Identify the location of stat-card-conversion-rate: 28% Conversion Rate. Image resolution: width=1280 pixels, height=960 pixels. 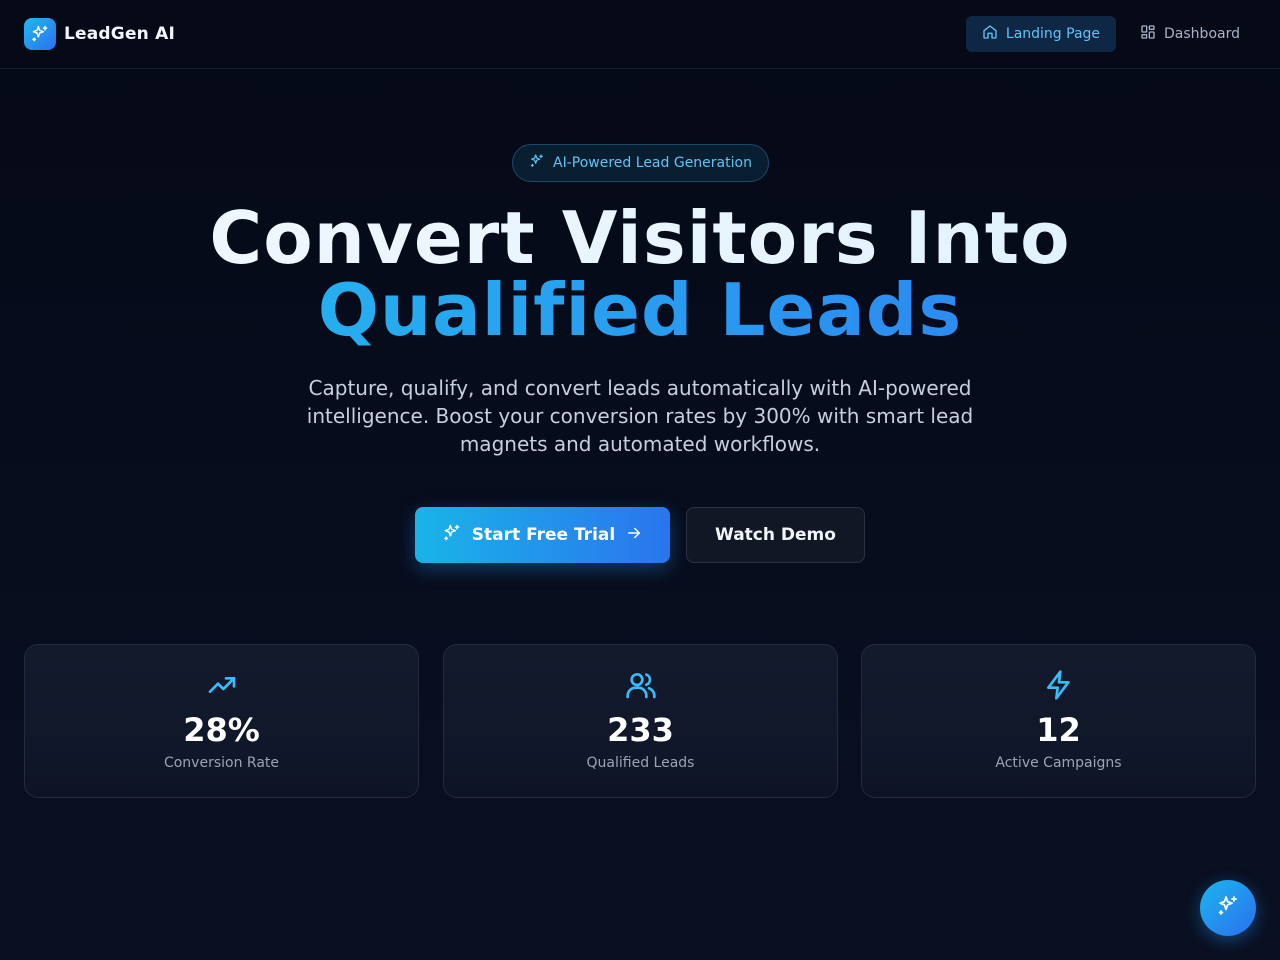
(221, 721).